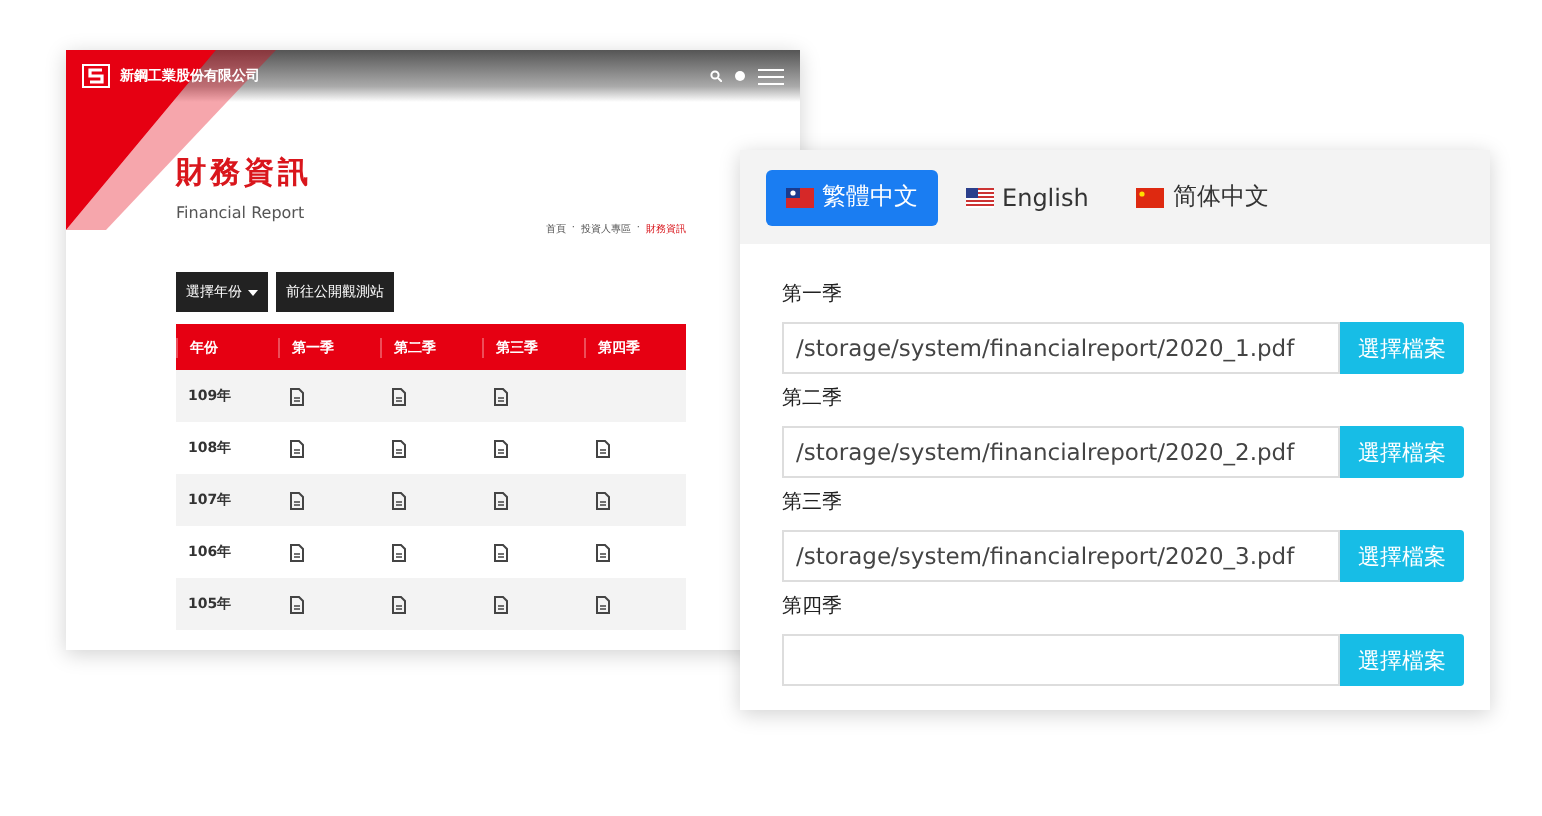 The width and height of the screenshot is (1542, 816). What do you see at coordinates (771, 76) in the screenshot?
I see `menu-icon` at bounding box center [771, 76].